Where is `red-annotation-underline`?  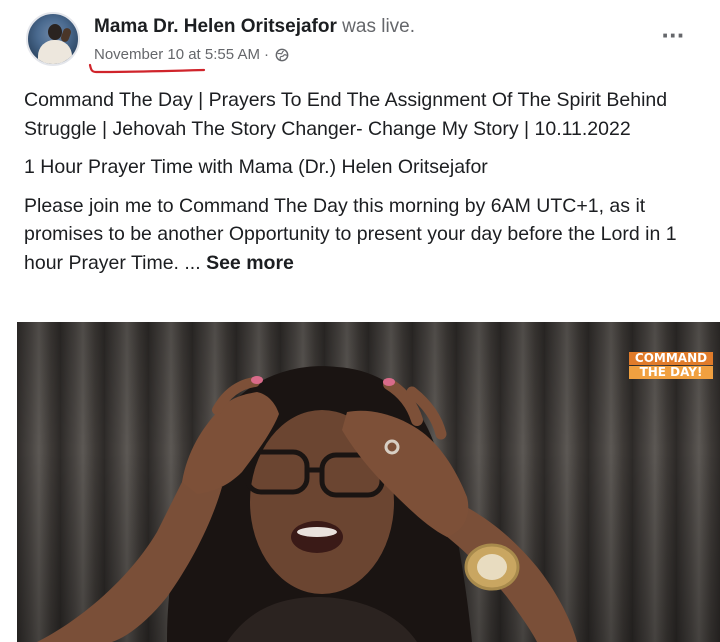
red-annotation-underline is located at coordinates (147, 68).